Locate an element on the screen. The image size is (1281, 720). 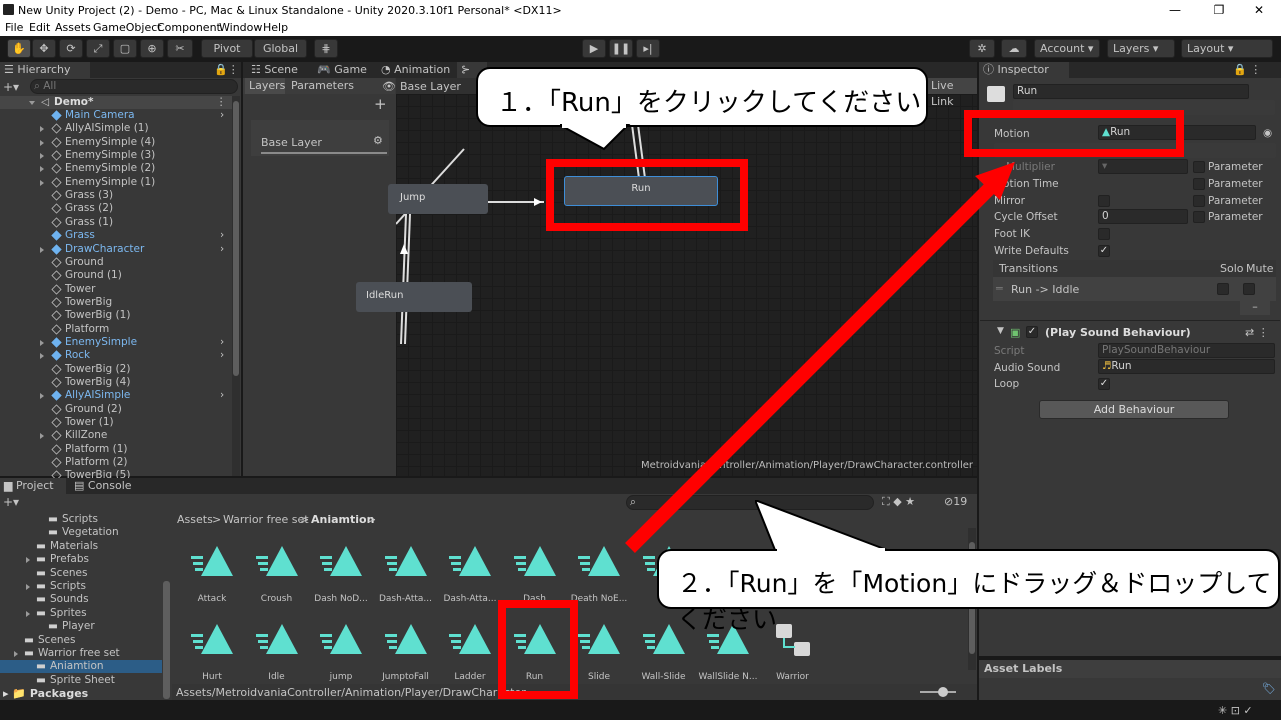
callout-step2-pointer is located at coordinates (821, 526).